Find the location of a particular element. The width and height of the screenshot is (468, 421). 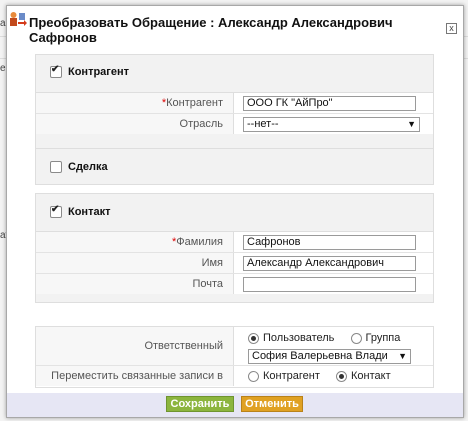

radio-group-label: Группа is located at coordinates (383, 338).